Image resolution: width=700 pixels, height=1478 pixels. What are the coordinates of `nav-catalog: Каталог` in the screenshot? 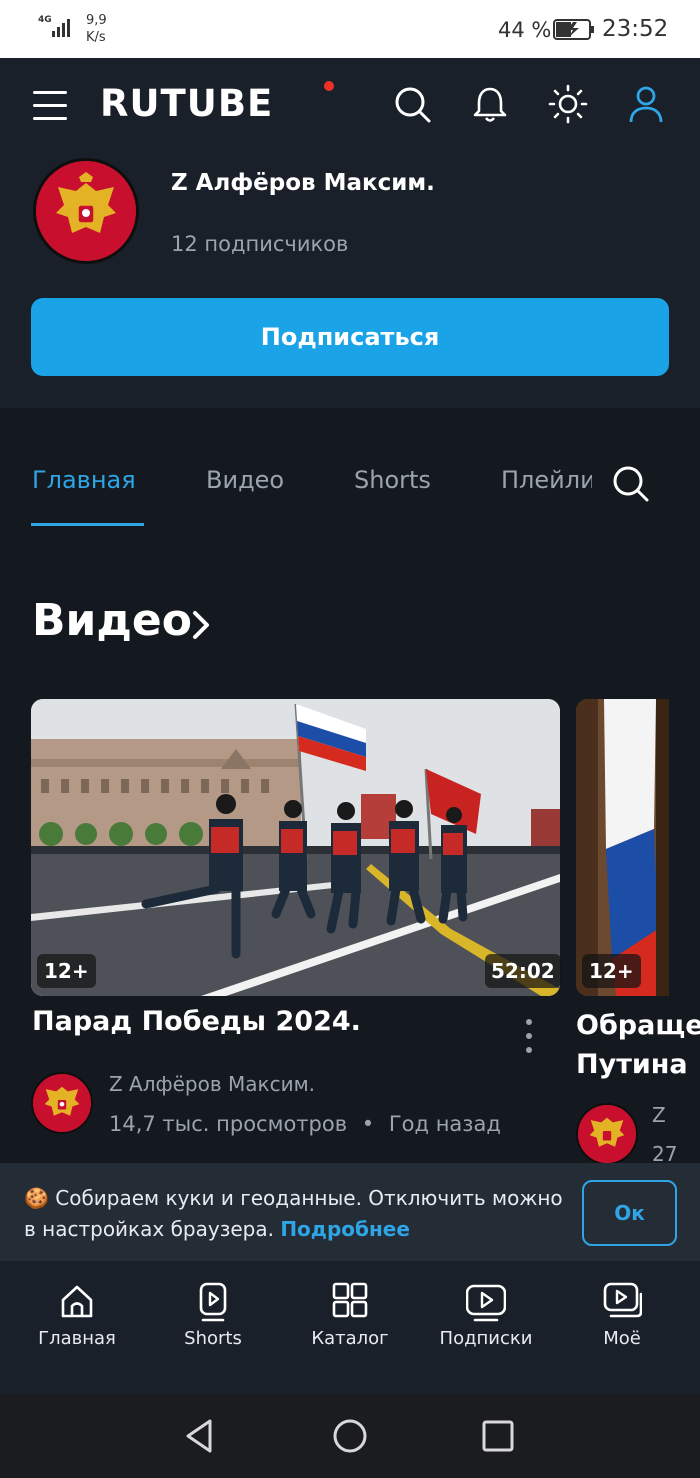 It's located at (350, 1320).